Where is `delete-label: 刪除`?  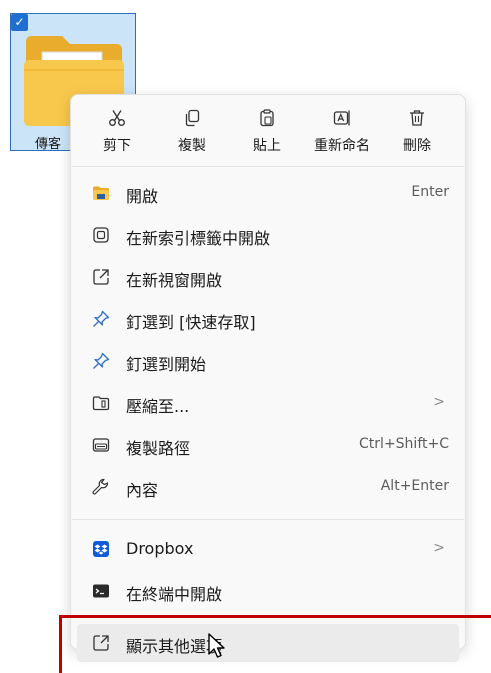 delete-label: 刪除 is located at coordinates (417, 146).